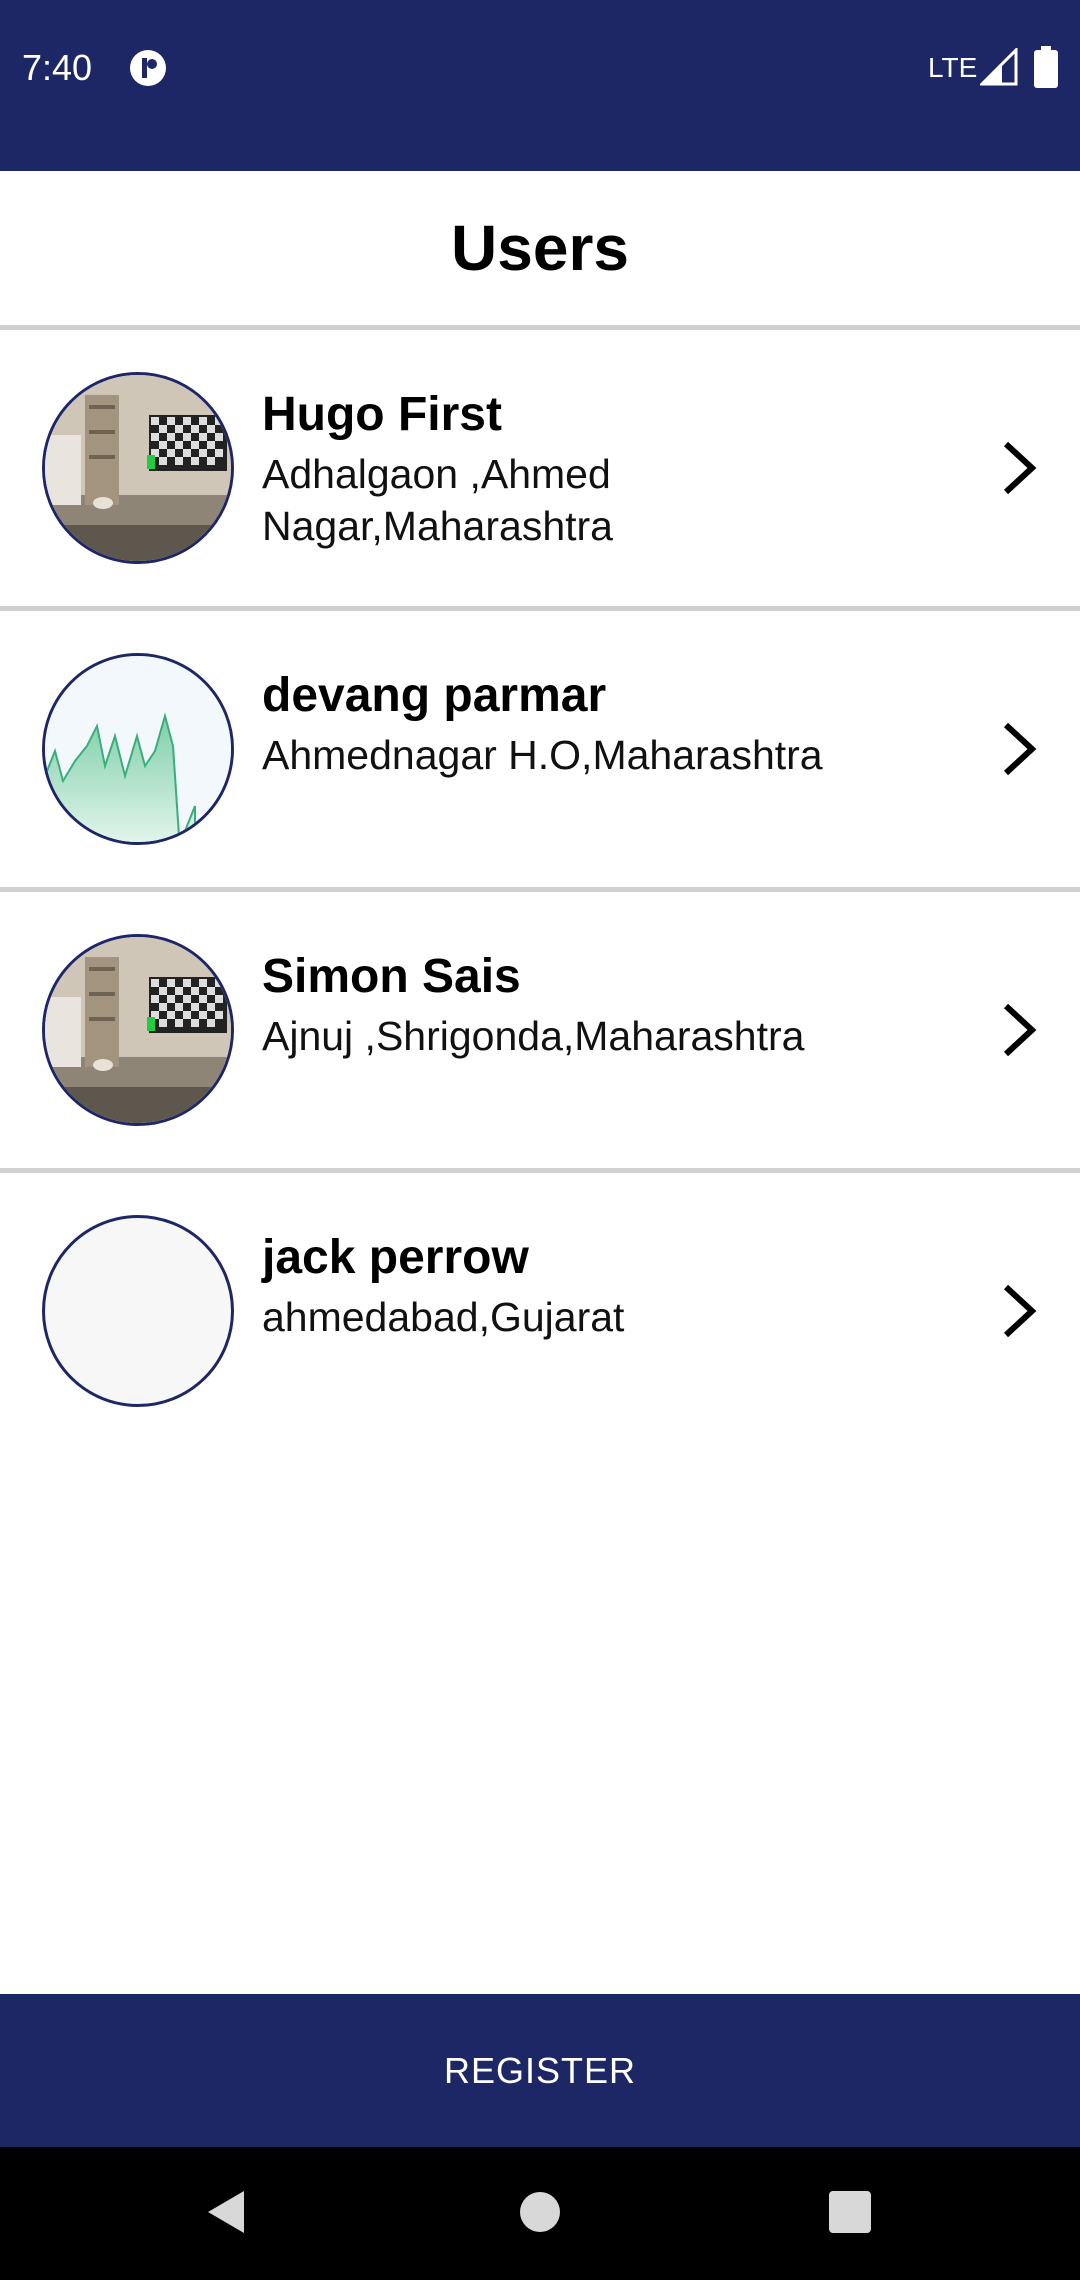 The image size is (1080, 2280). I want to click on user-address: Ajnuj ,Shrigonda,Maharashtra, so click(533, 1036).